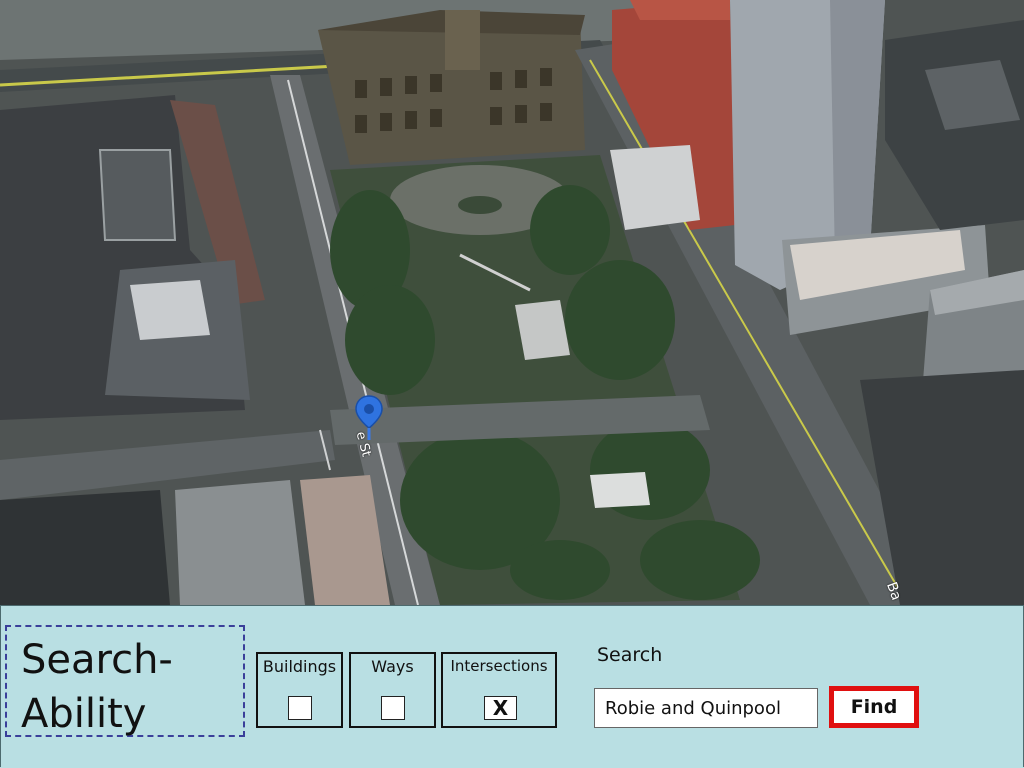  I want to click on buildings-checkbox, so click(300, 708).